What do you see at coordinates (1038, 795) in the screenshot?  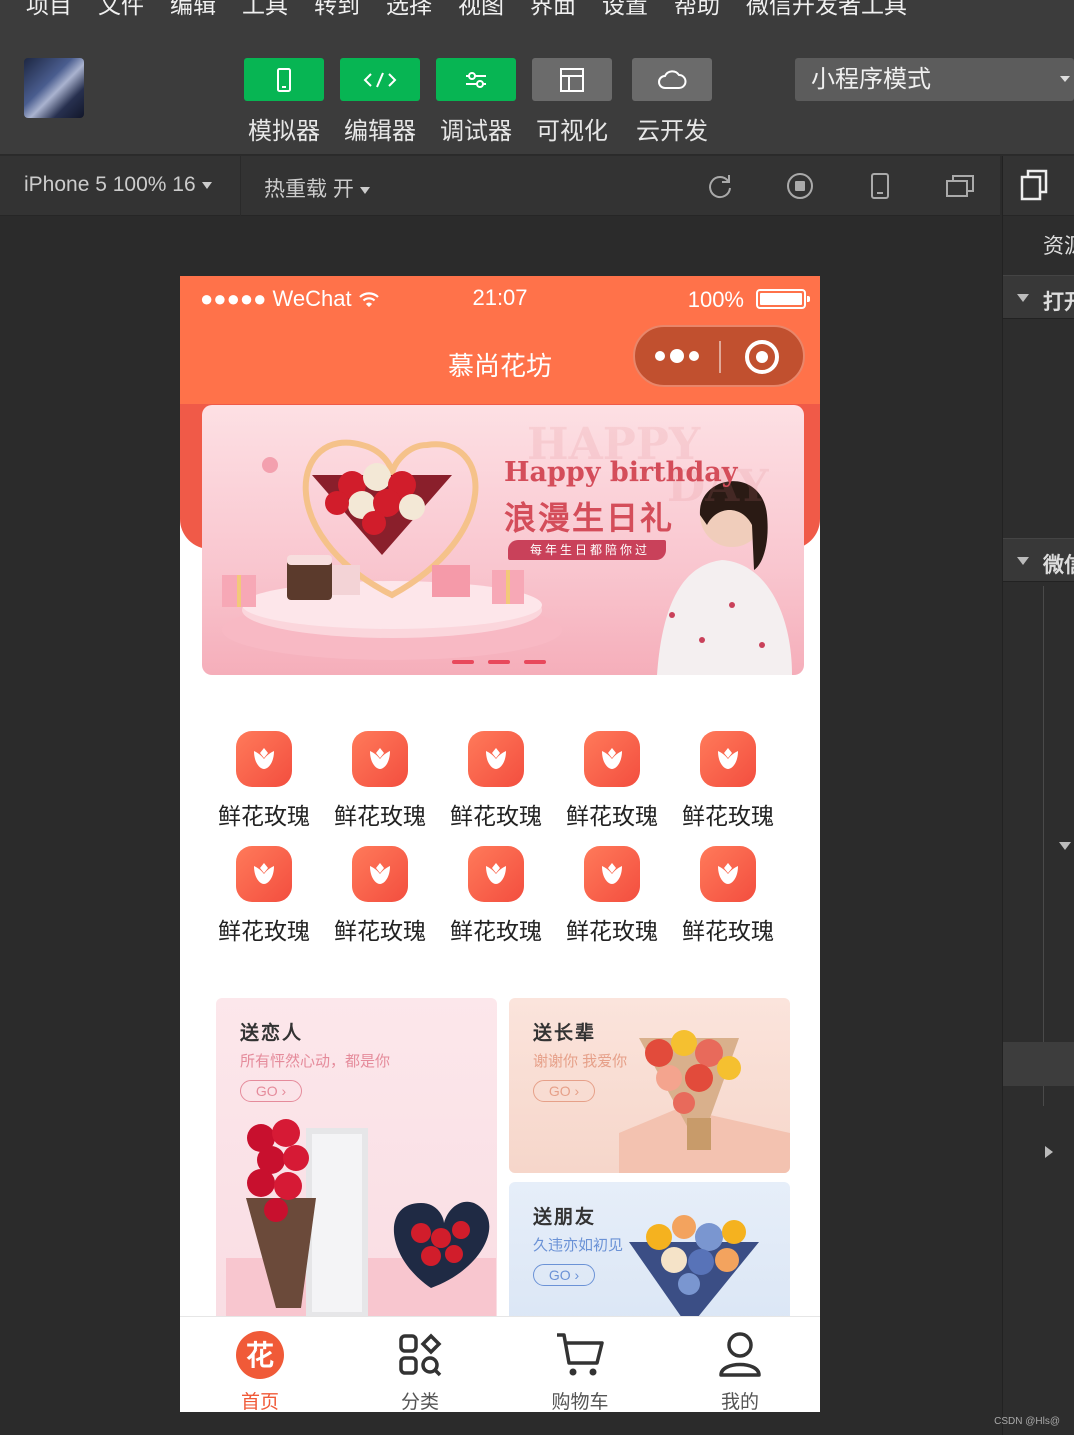 I see `right-panel: 资源 打开 微信` at bounding box center [1038, 795].